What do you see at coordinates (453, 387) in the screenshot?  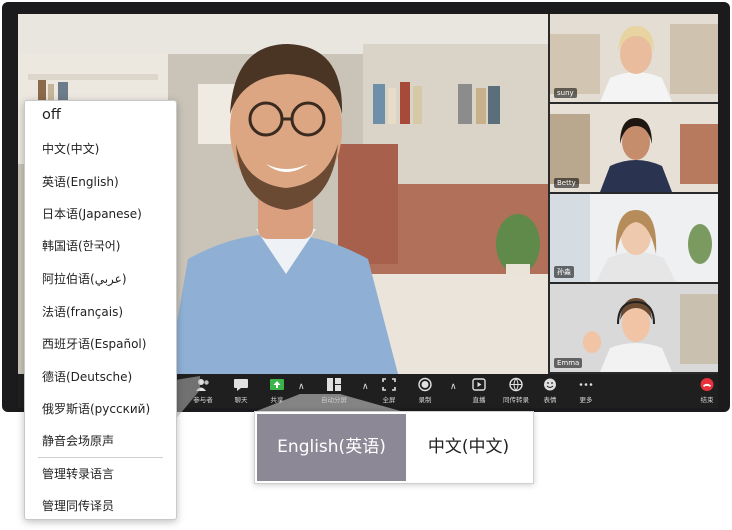 I see `record-options-caret: ∧` at bounding box center [453, 387].